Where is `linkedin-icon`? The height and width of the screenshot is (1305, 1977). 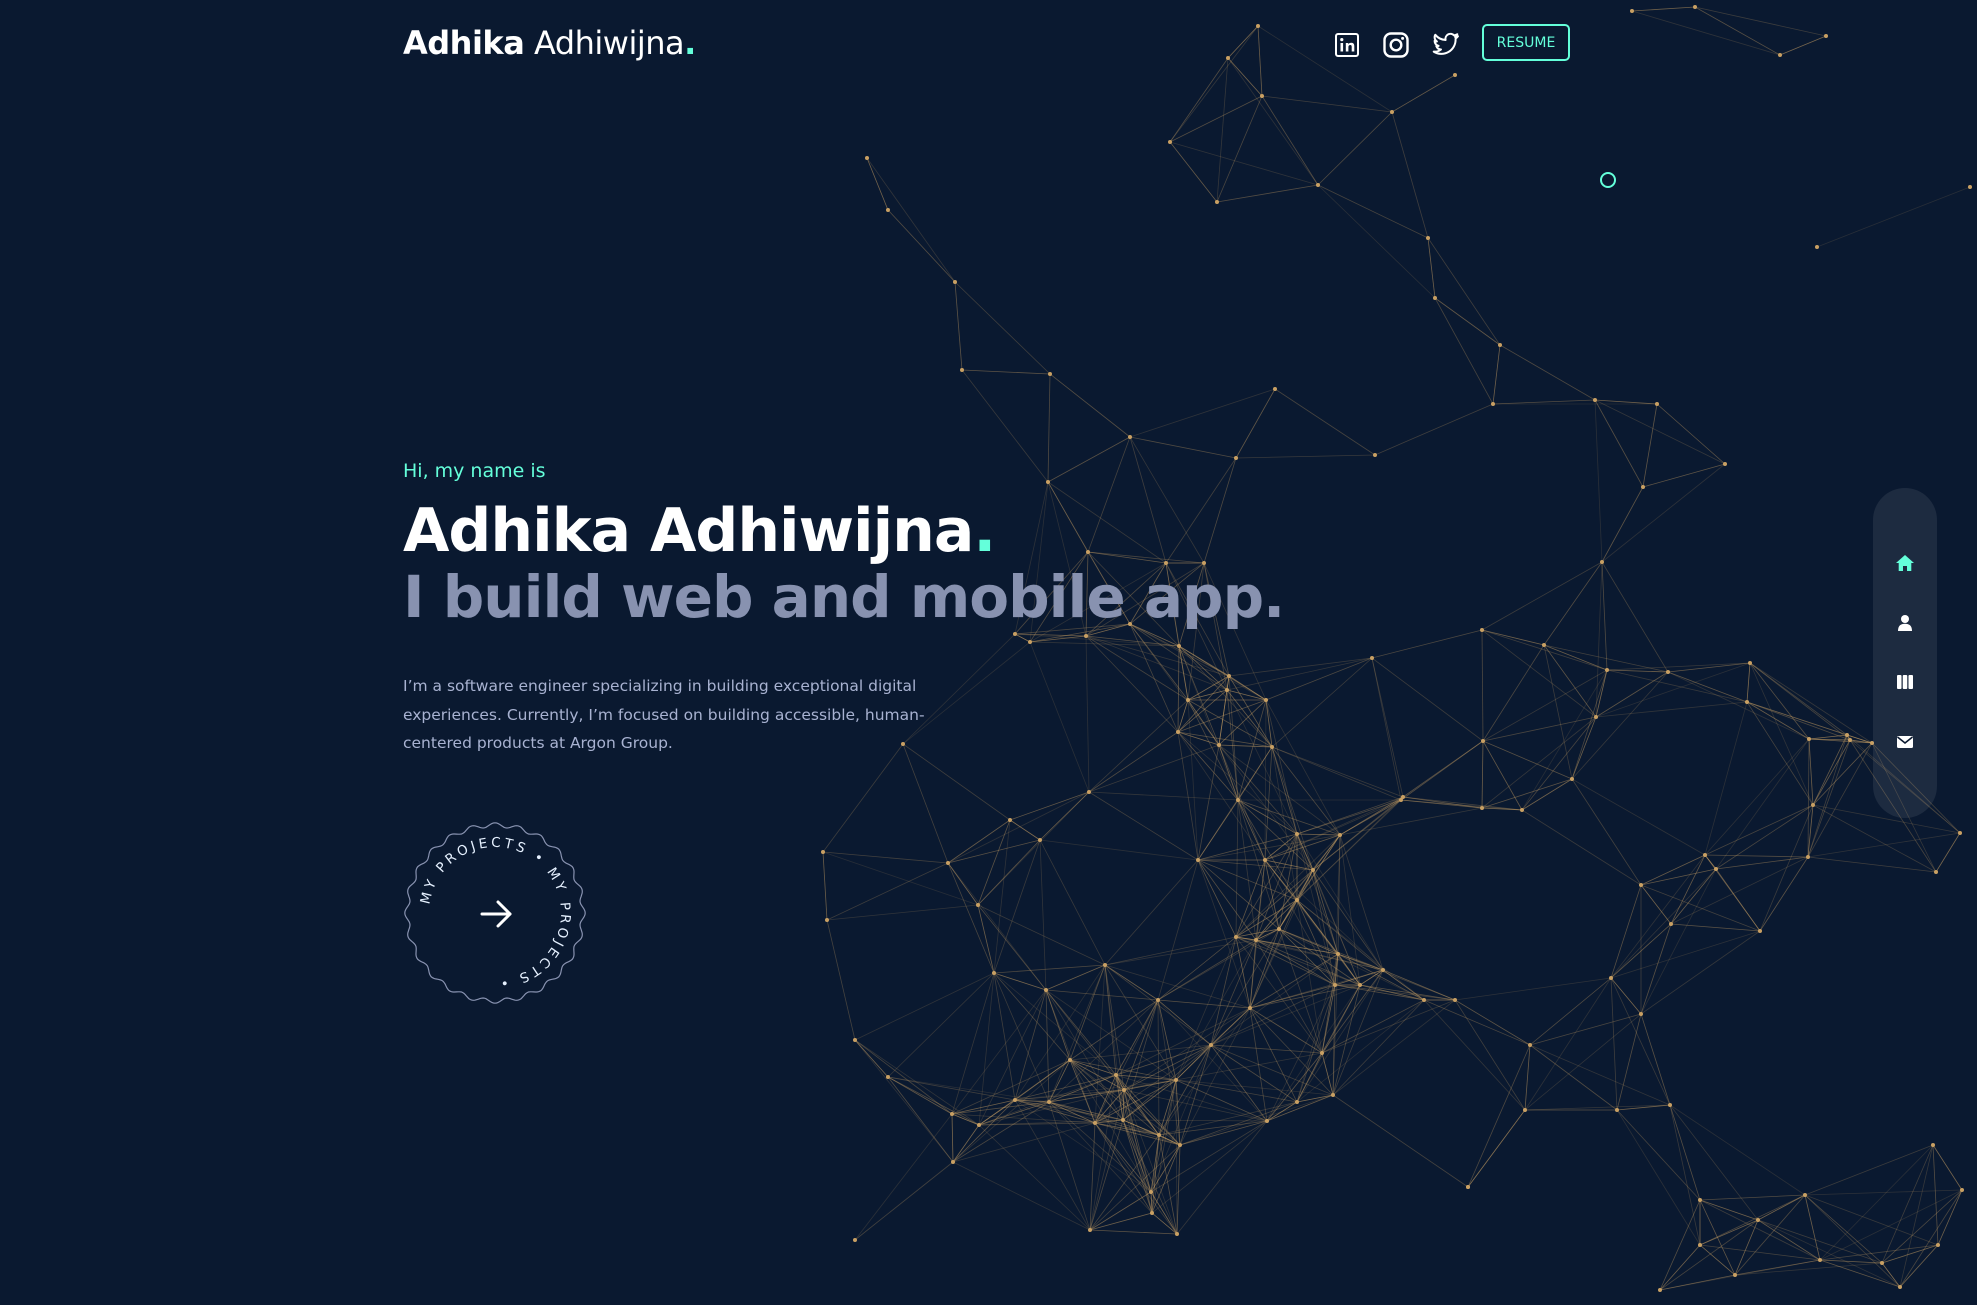
linkedin-icon is located at coordinates (1347, 45).